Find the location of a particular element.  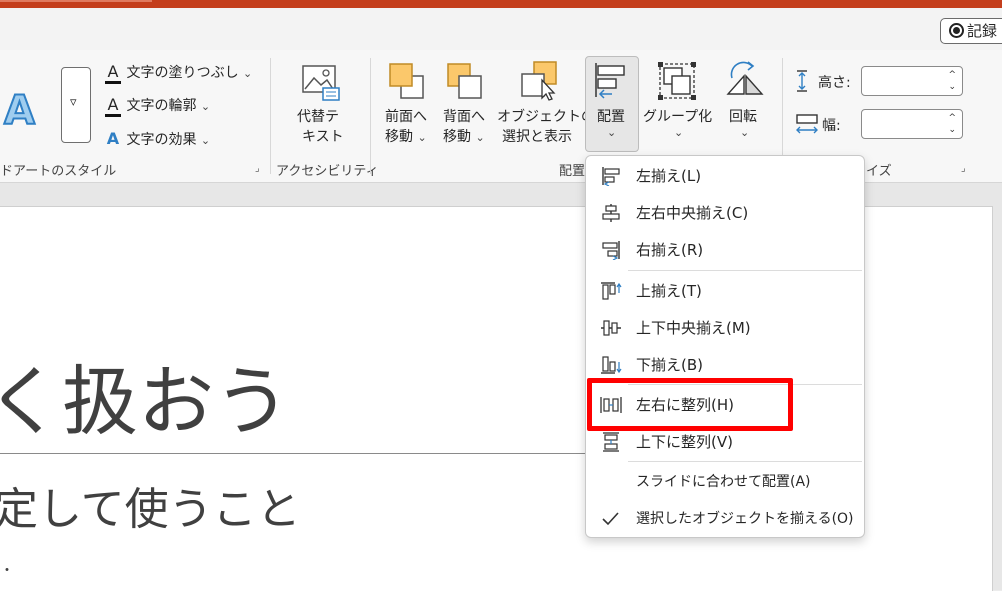

bring-forward-button is located at coordinates (408, 82).